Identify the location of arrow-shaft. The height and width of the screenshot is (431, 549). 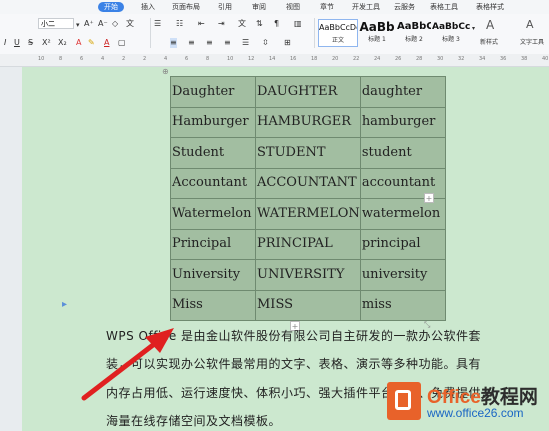
(118, 371).